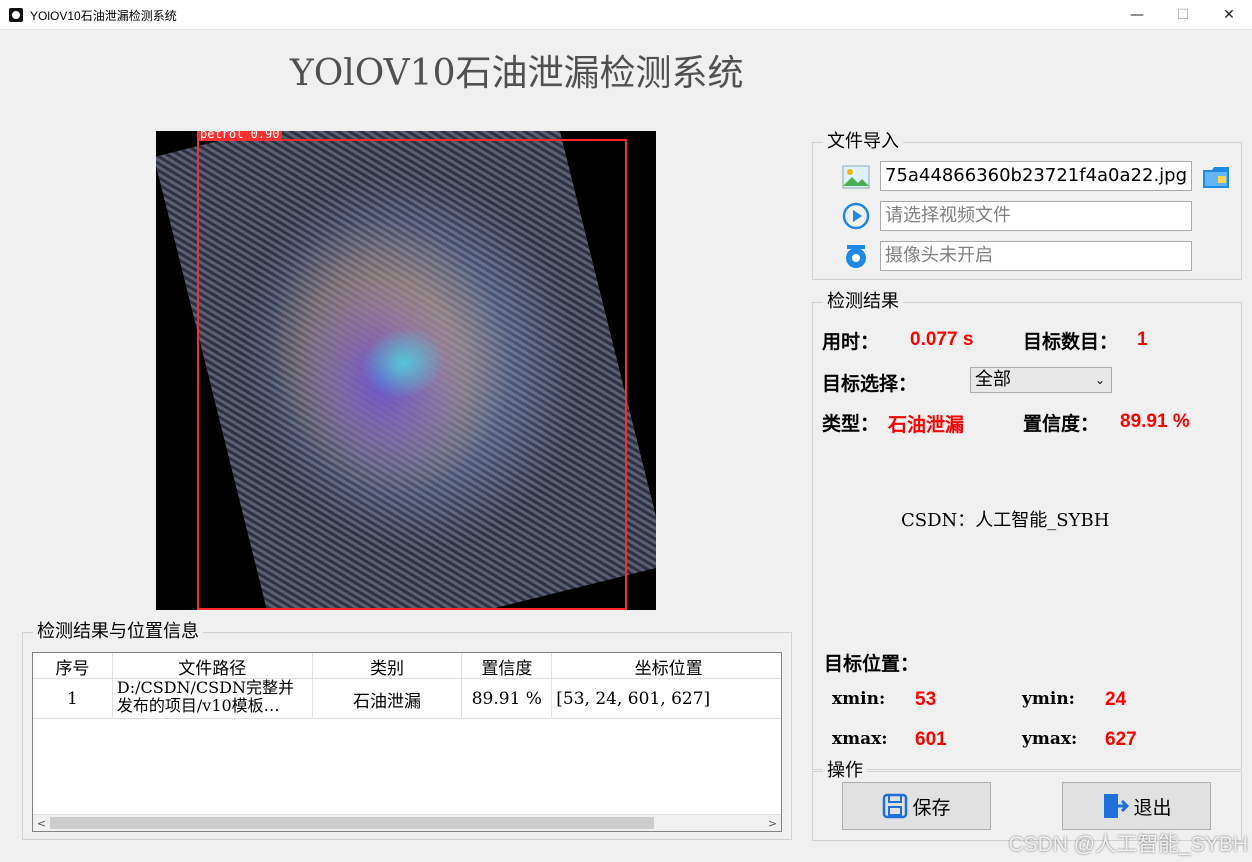 The width and height of the screenshot is (1252, 862). Describe the element at coordinates (926, 699) in the screenshot. I see `xmin-value: 53` at that location.